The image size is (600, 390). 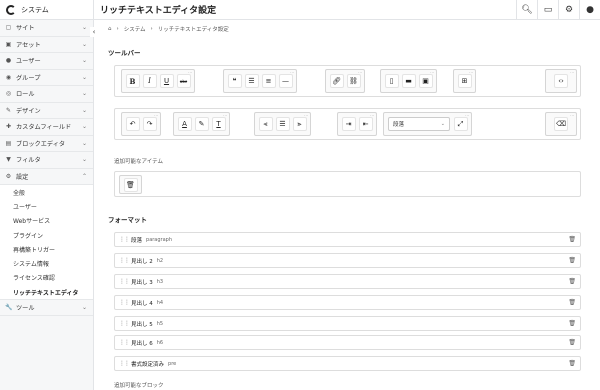 I want to click on format-row: ⋮⋮ 見出し 3 h3 🗑︎, so click(x=347, y=281).